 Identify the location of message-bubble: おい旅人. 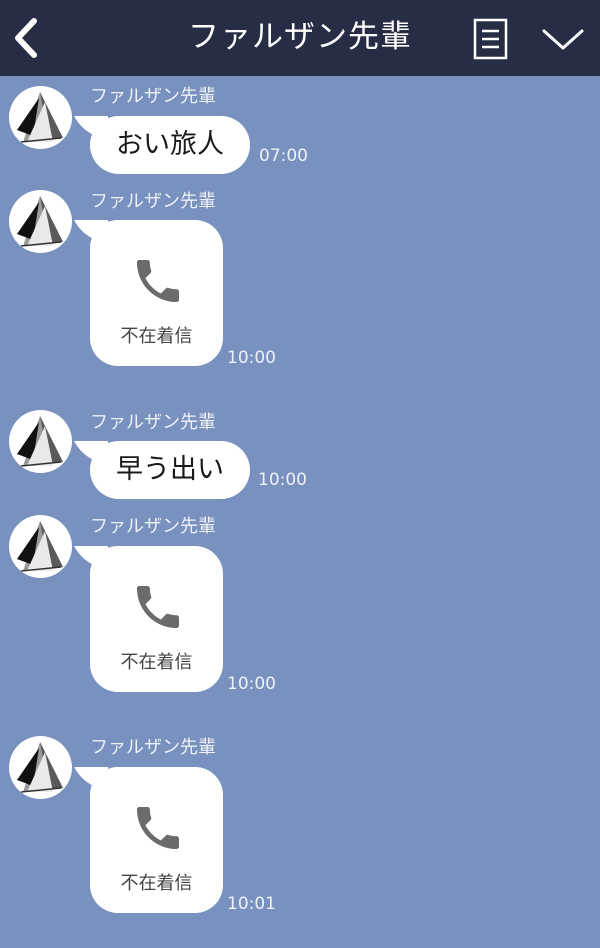
(162, 145).